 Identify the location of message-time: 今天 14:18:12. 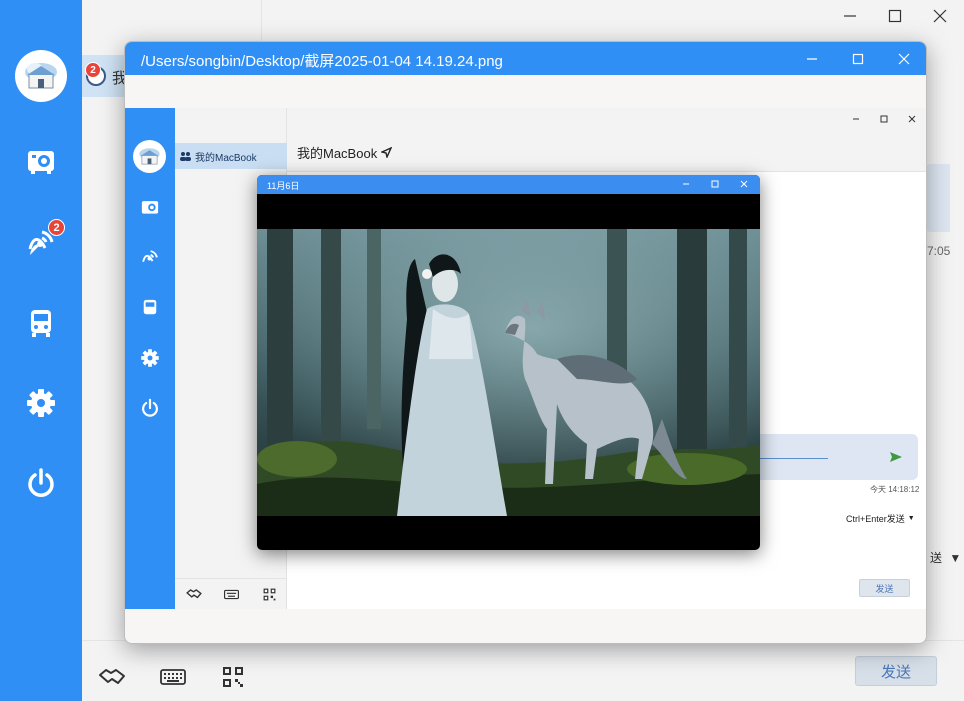
(895, 489).